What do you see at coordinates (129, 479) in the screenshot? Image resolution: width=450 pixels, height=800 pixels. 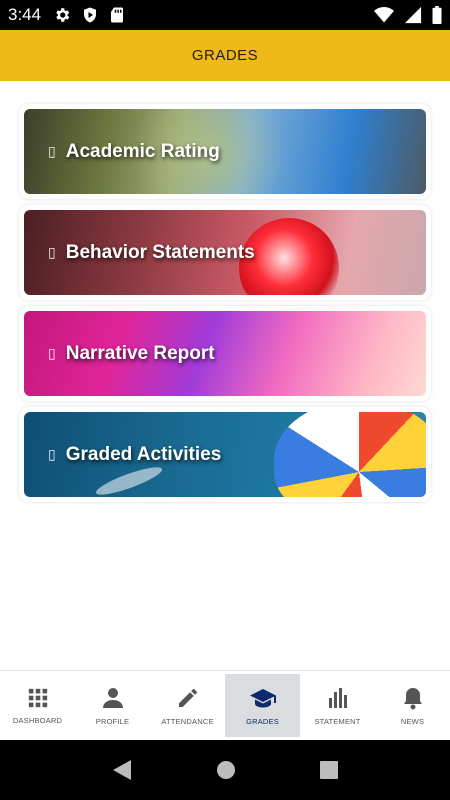 I see `boat-wake-decoration` at bounding box center [129, 479].